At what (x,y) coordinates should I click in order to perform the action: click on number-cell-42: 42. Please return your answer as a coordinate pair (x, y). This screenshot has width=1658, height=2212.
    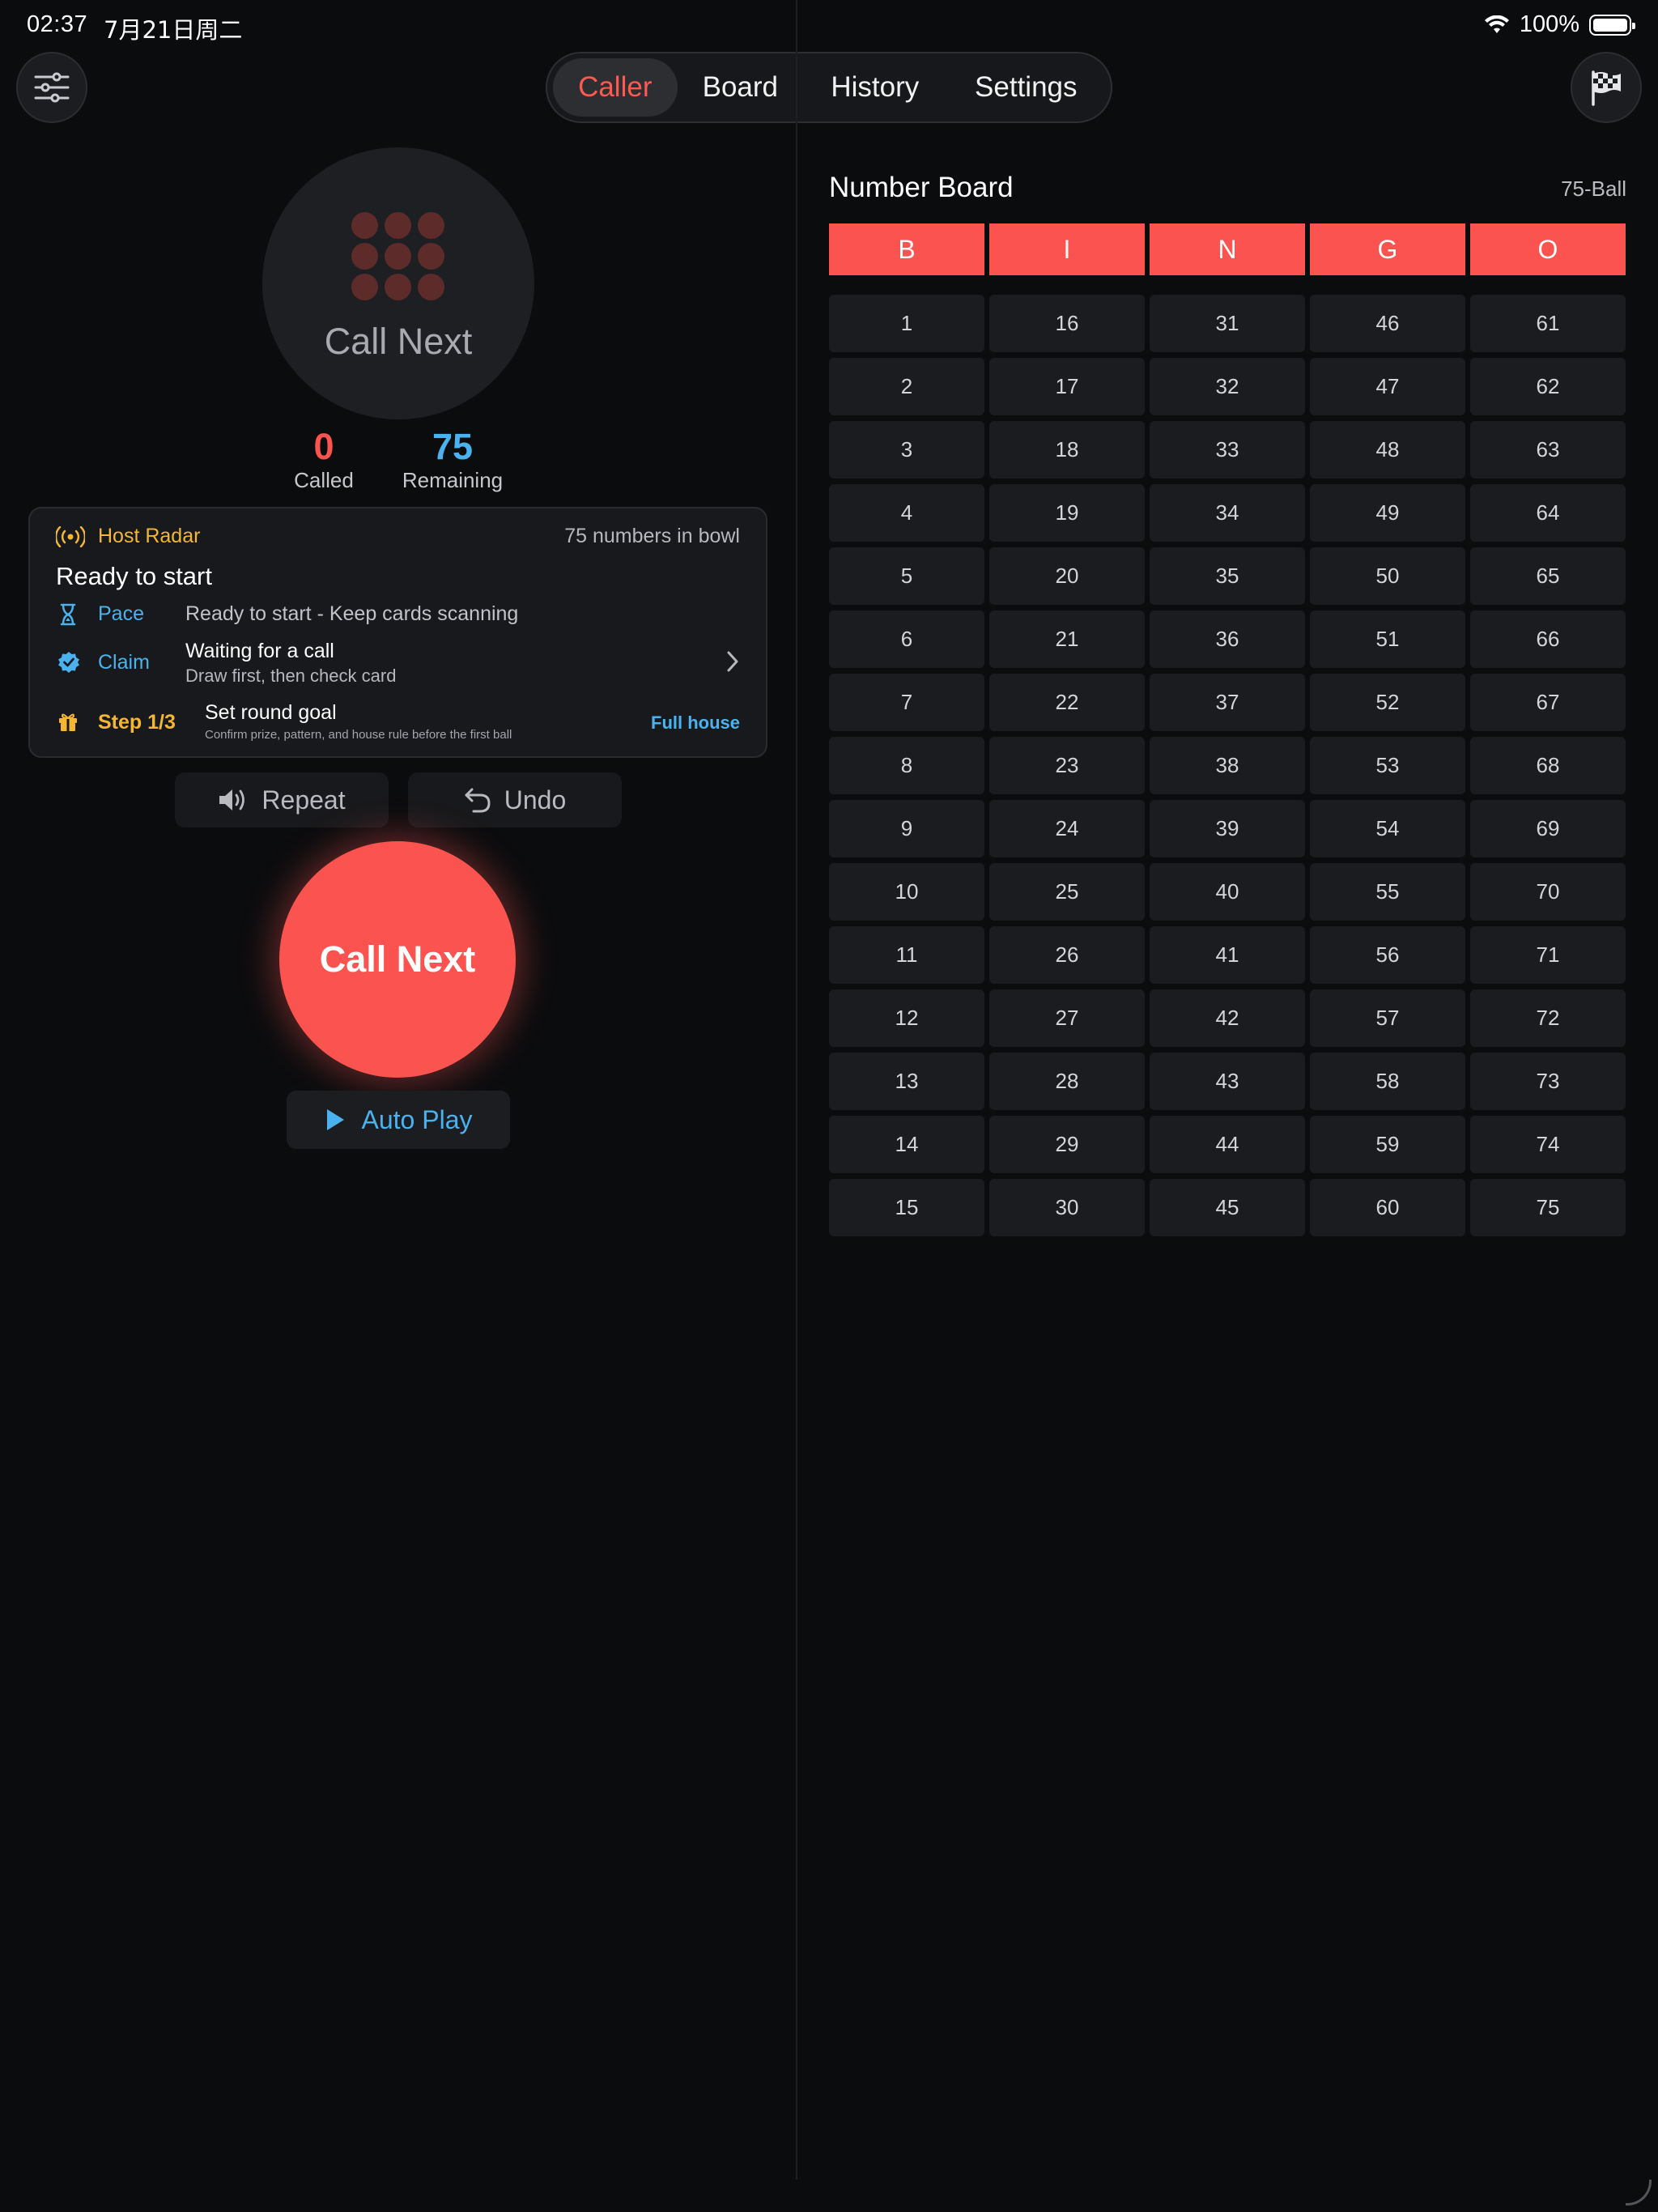
    Looking at the image, I should click on (1227, 1018).